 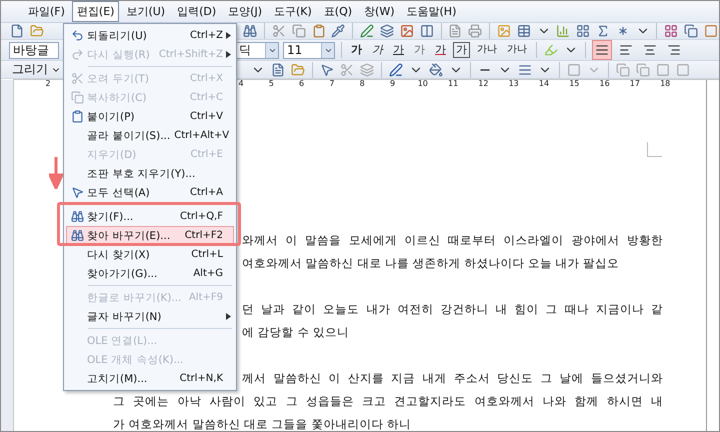 I want to click on text-line: 던 날과 같이 오늘도 내가 여전히 강건하니 내 힘이 그 때나 지금이나 같, so click(x=452, y=309).